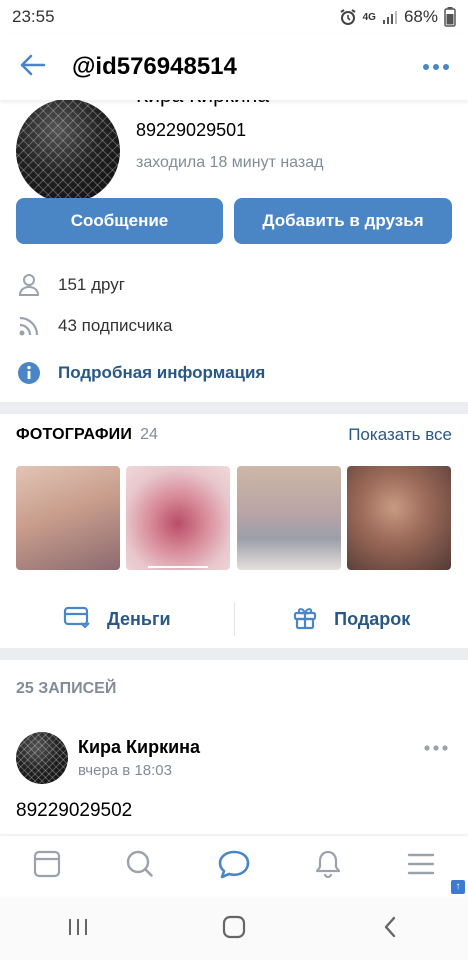  I want to click on system-nav-bar, so click(234, 929).